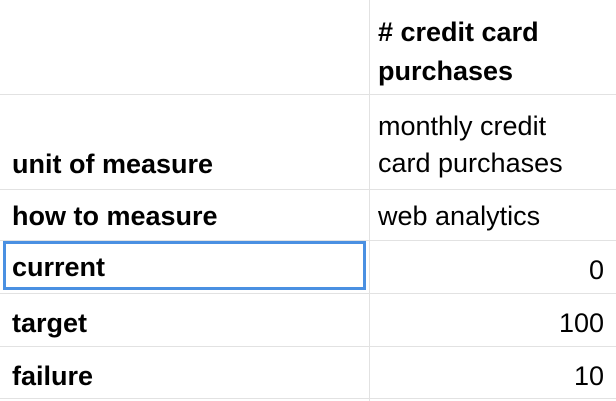 This screenshot has width=616, height=401. I want to click on cell-target: 100, so click(491, 323).